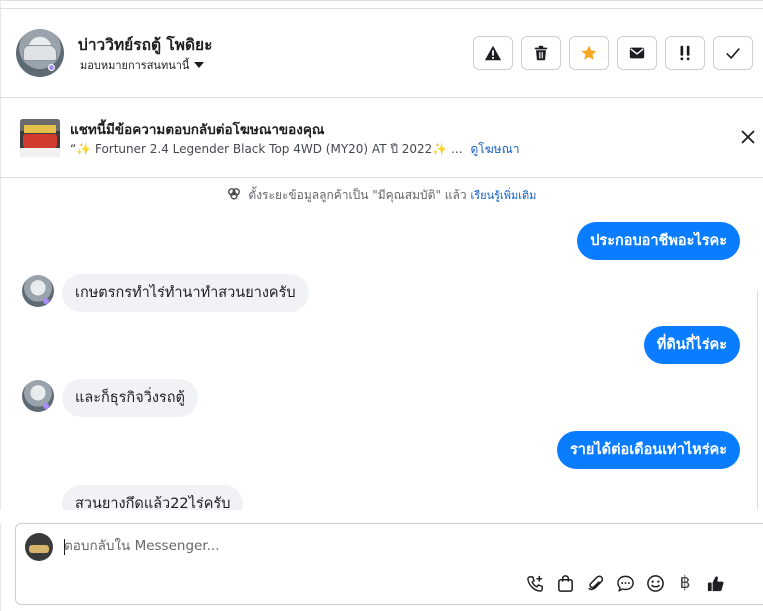  I want to click on trash-icon, so click(541, 53).